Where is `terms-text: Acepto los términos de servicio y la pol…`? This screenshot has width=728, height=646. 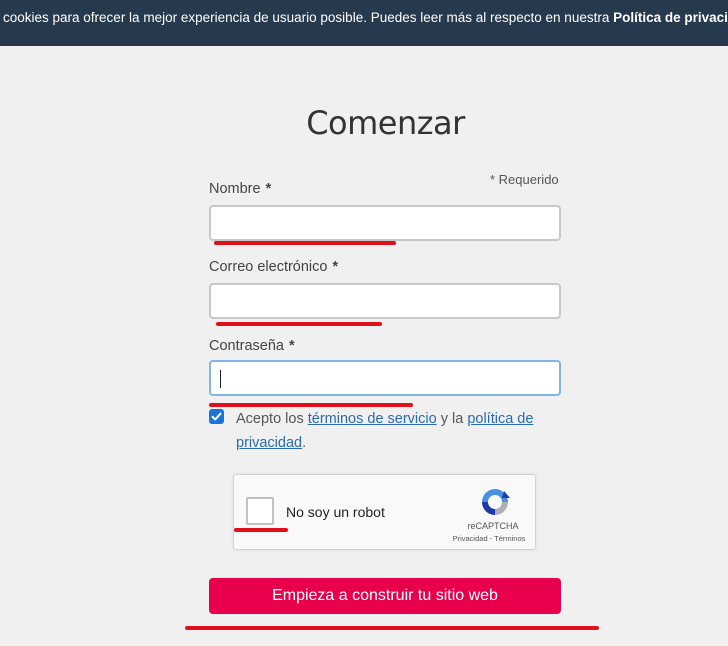 terms-text: Acepto los términos de servicio y la pol… is located at coordinates (398, 431).